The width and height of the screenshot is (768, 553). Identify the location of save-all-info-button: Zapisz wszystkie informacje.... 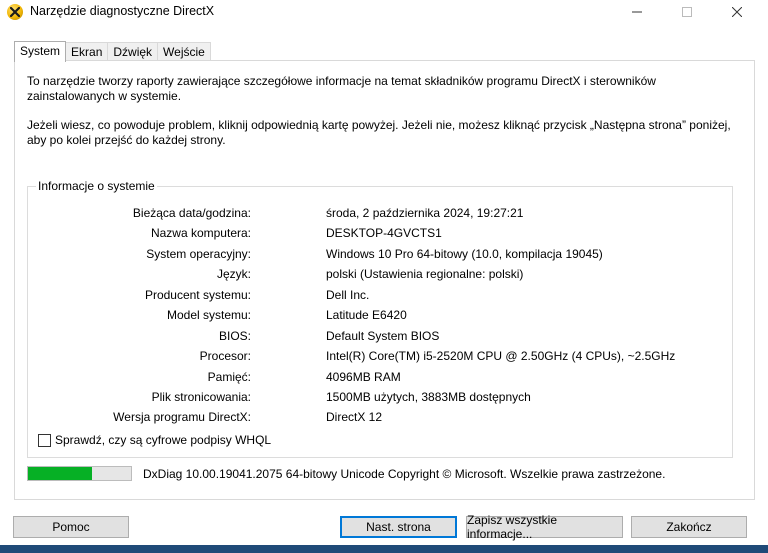
(544, 527).